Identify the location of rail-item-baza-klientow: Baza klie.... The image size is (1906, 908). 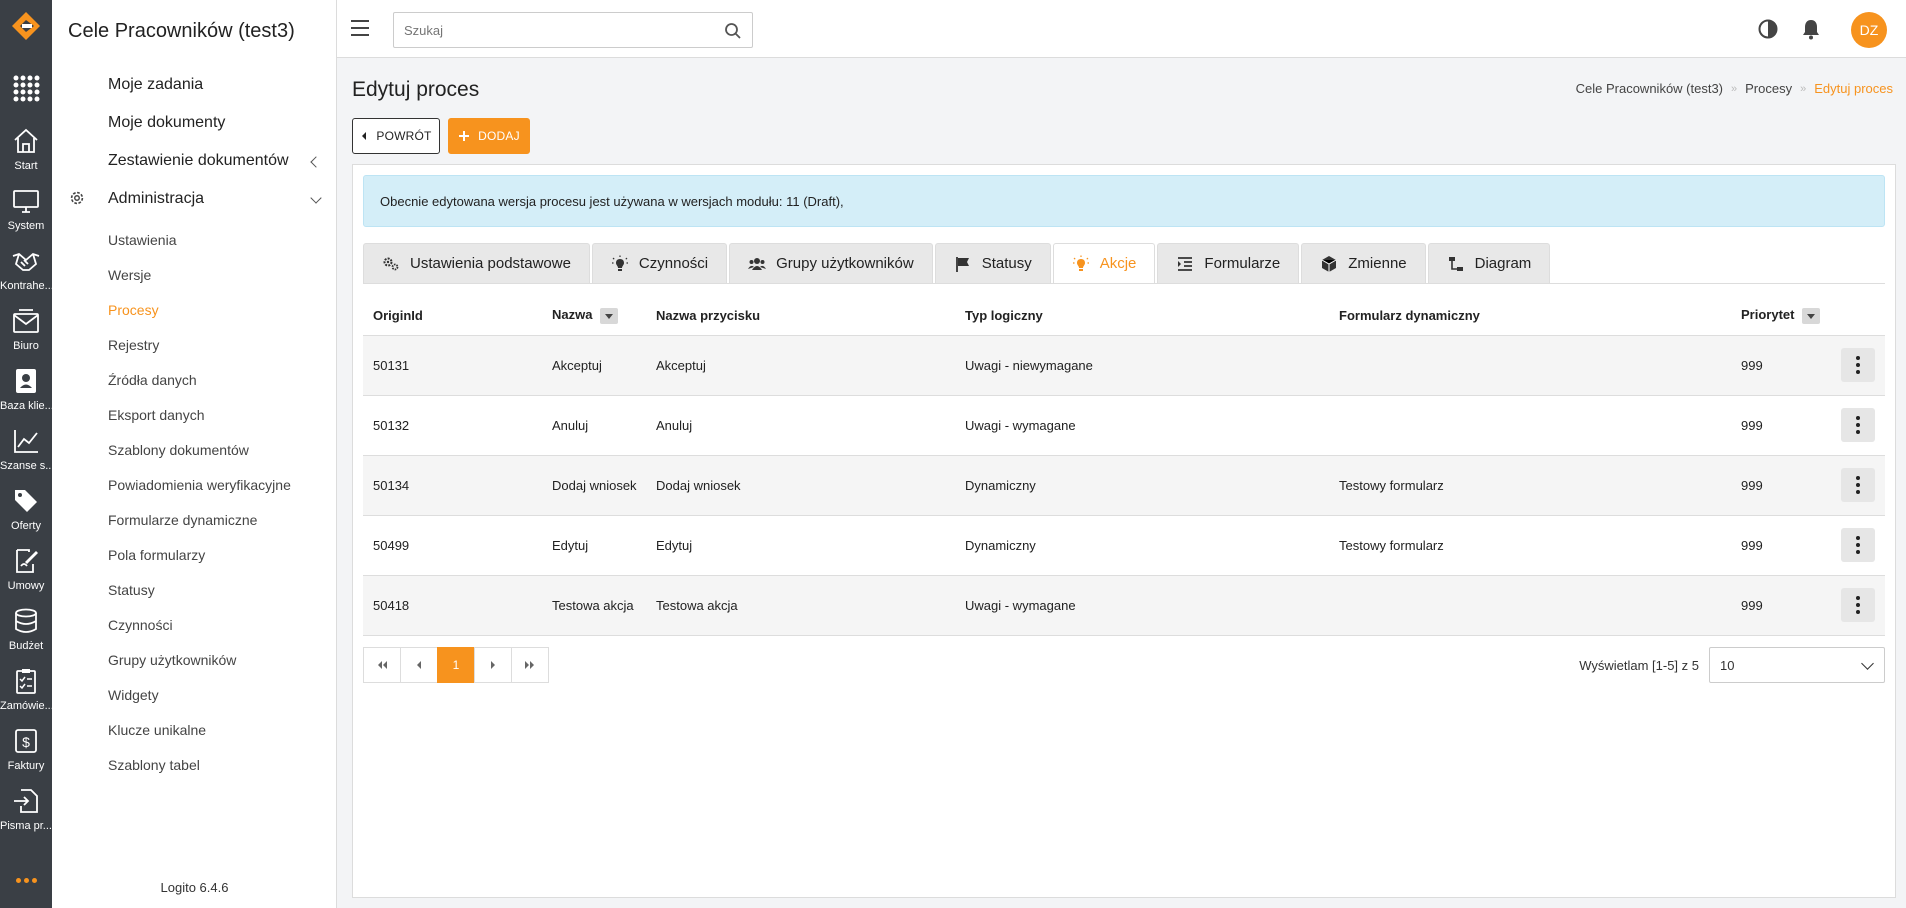
(26, 394).